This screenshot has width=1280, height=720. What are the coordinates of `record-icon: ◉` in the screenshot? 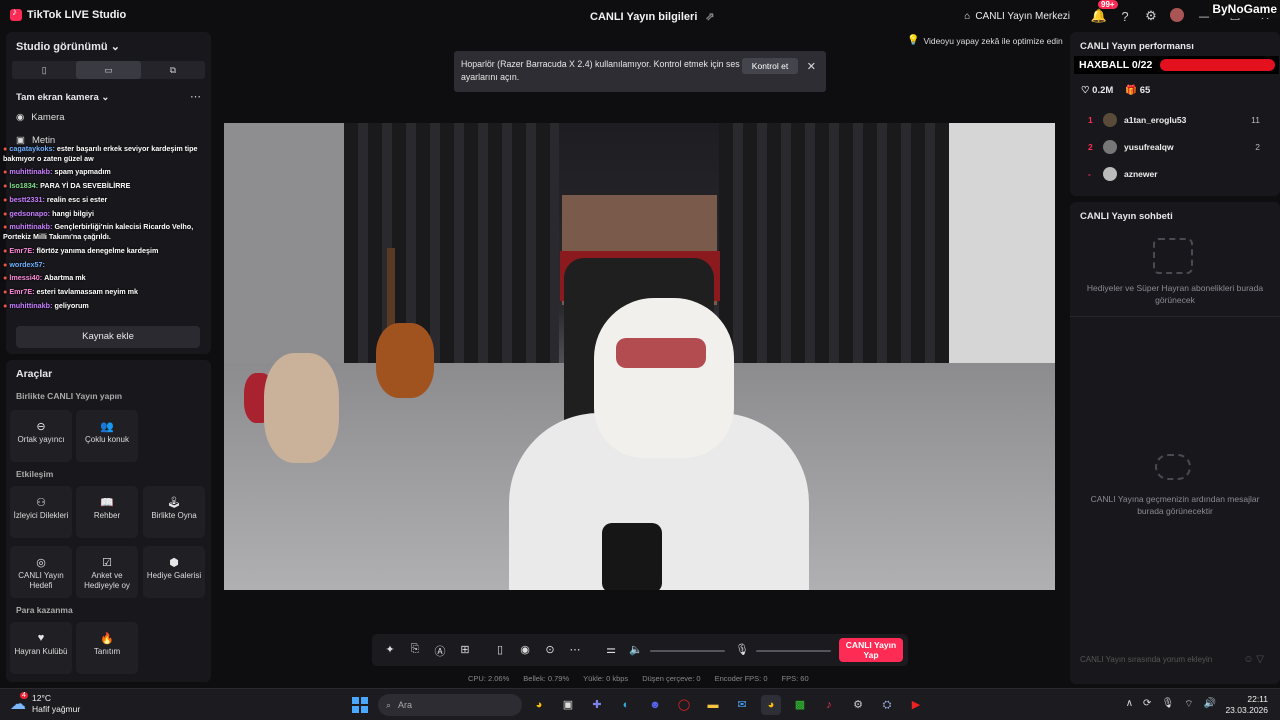 It's located at (525, 649).